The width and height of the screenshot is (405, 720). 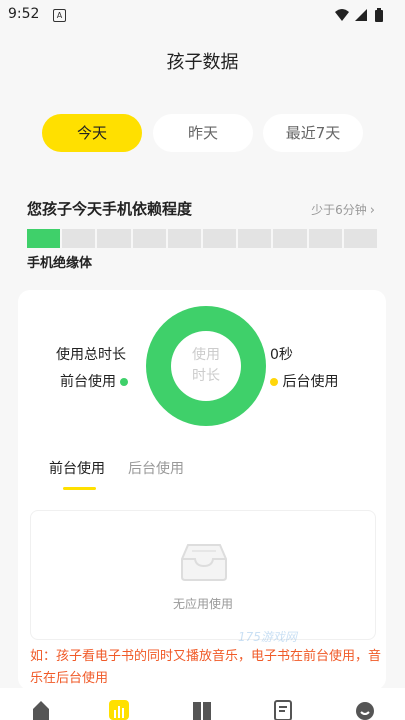 I want to click on subtab-active-indicator, so click(x=79, y=488).